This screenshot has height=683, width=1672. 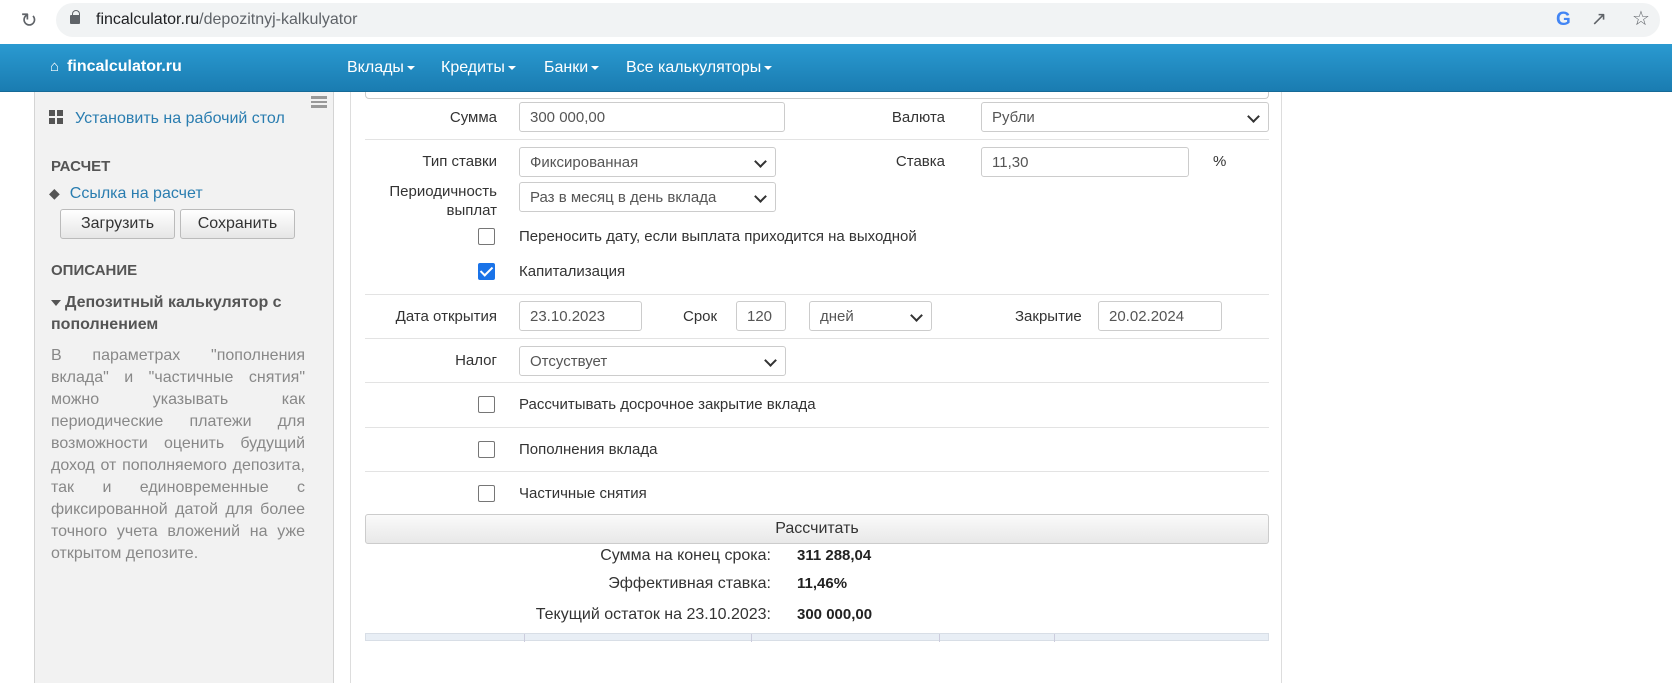 What do you see at coordinates (486, 236) in the screenshot?
I see `move-date-checkbox` at bounding box center [486, 236].